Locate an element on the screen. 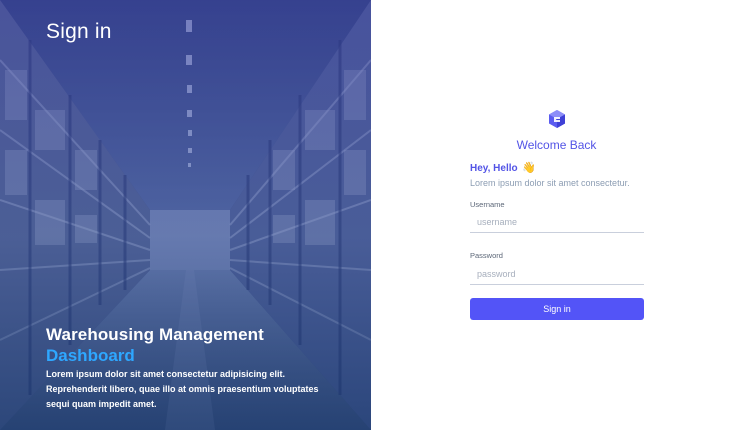 This screenshot has width=742, height=430. greeting: Hey, Hello 👋 is located at coordinates (503, 167).